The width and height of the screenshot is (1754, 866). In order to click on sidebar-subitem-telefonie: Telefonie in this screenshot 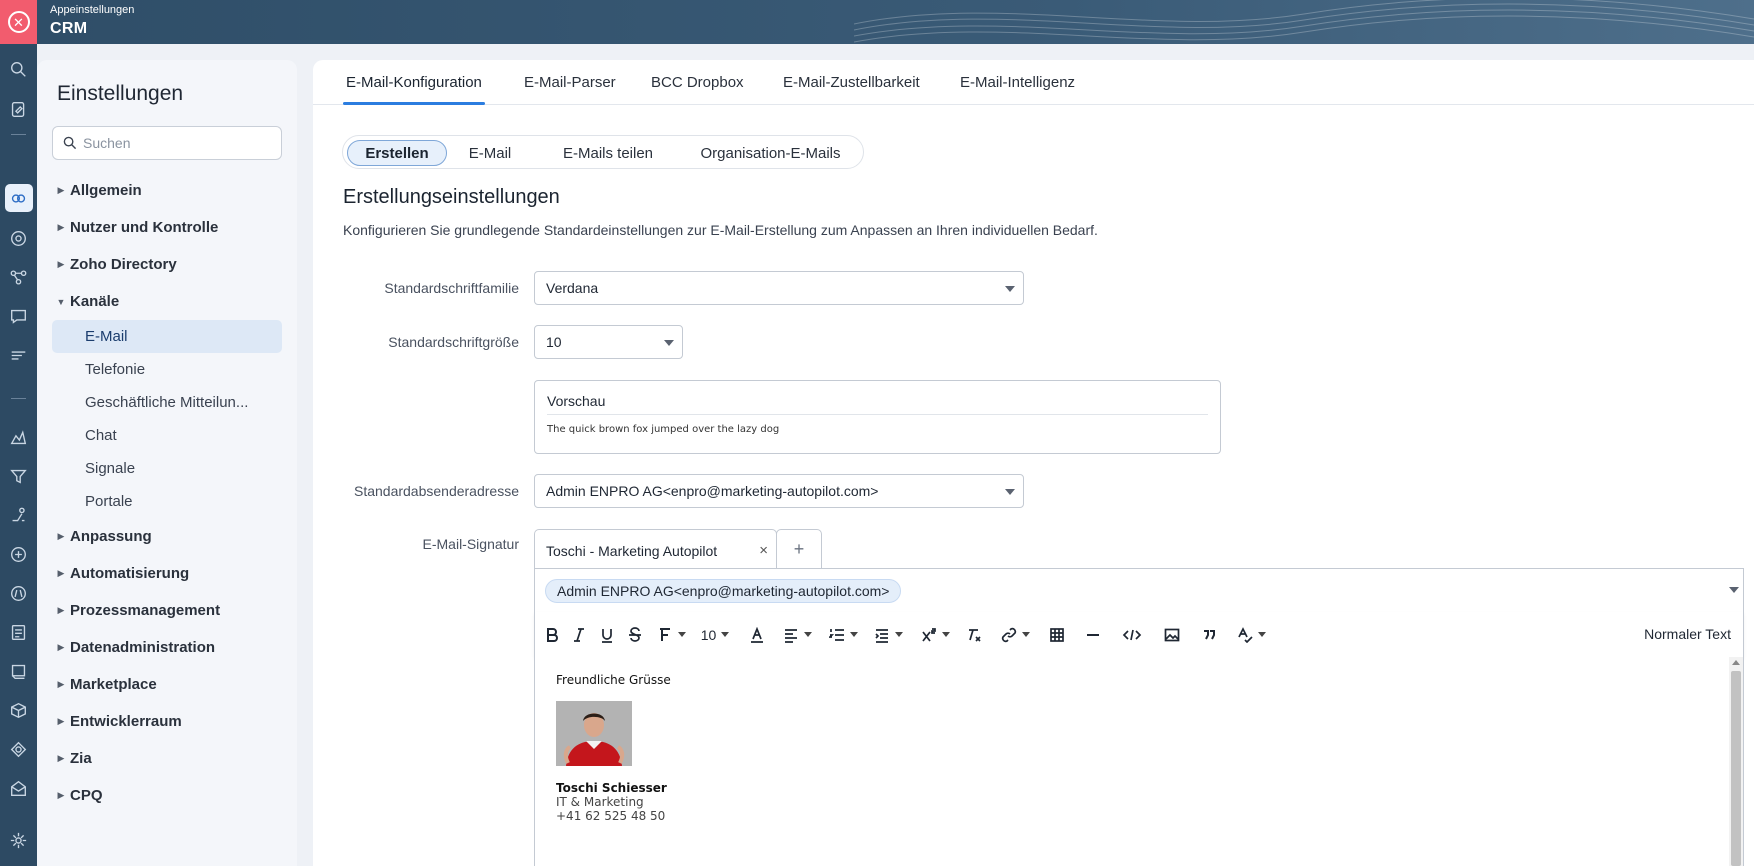, I will do `click(167, 369)`.